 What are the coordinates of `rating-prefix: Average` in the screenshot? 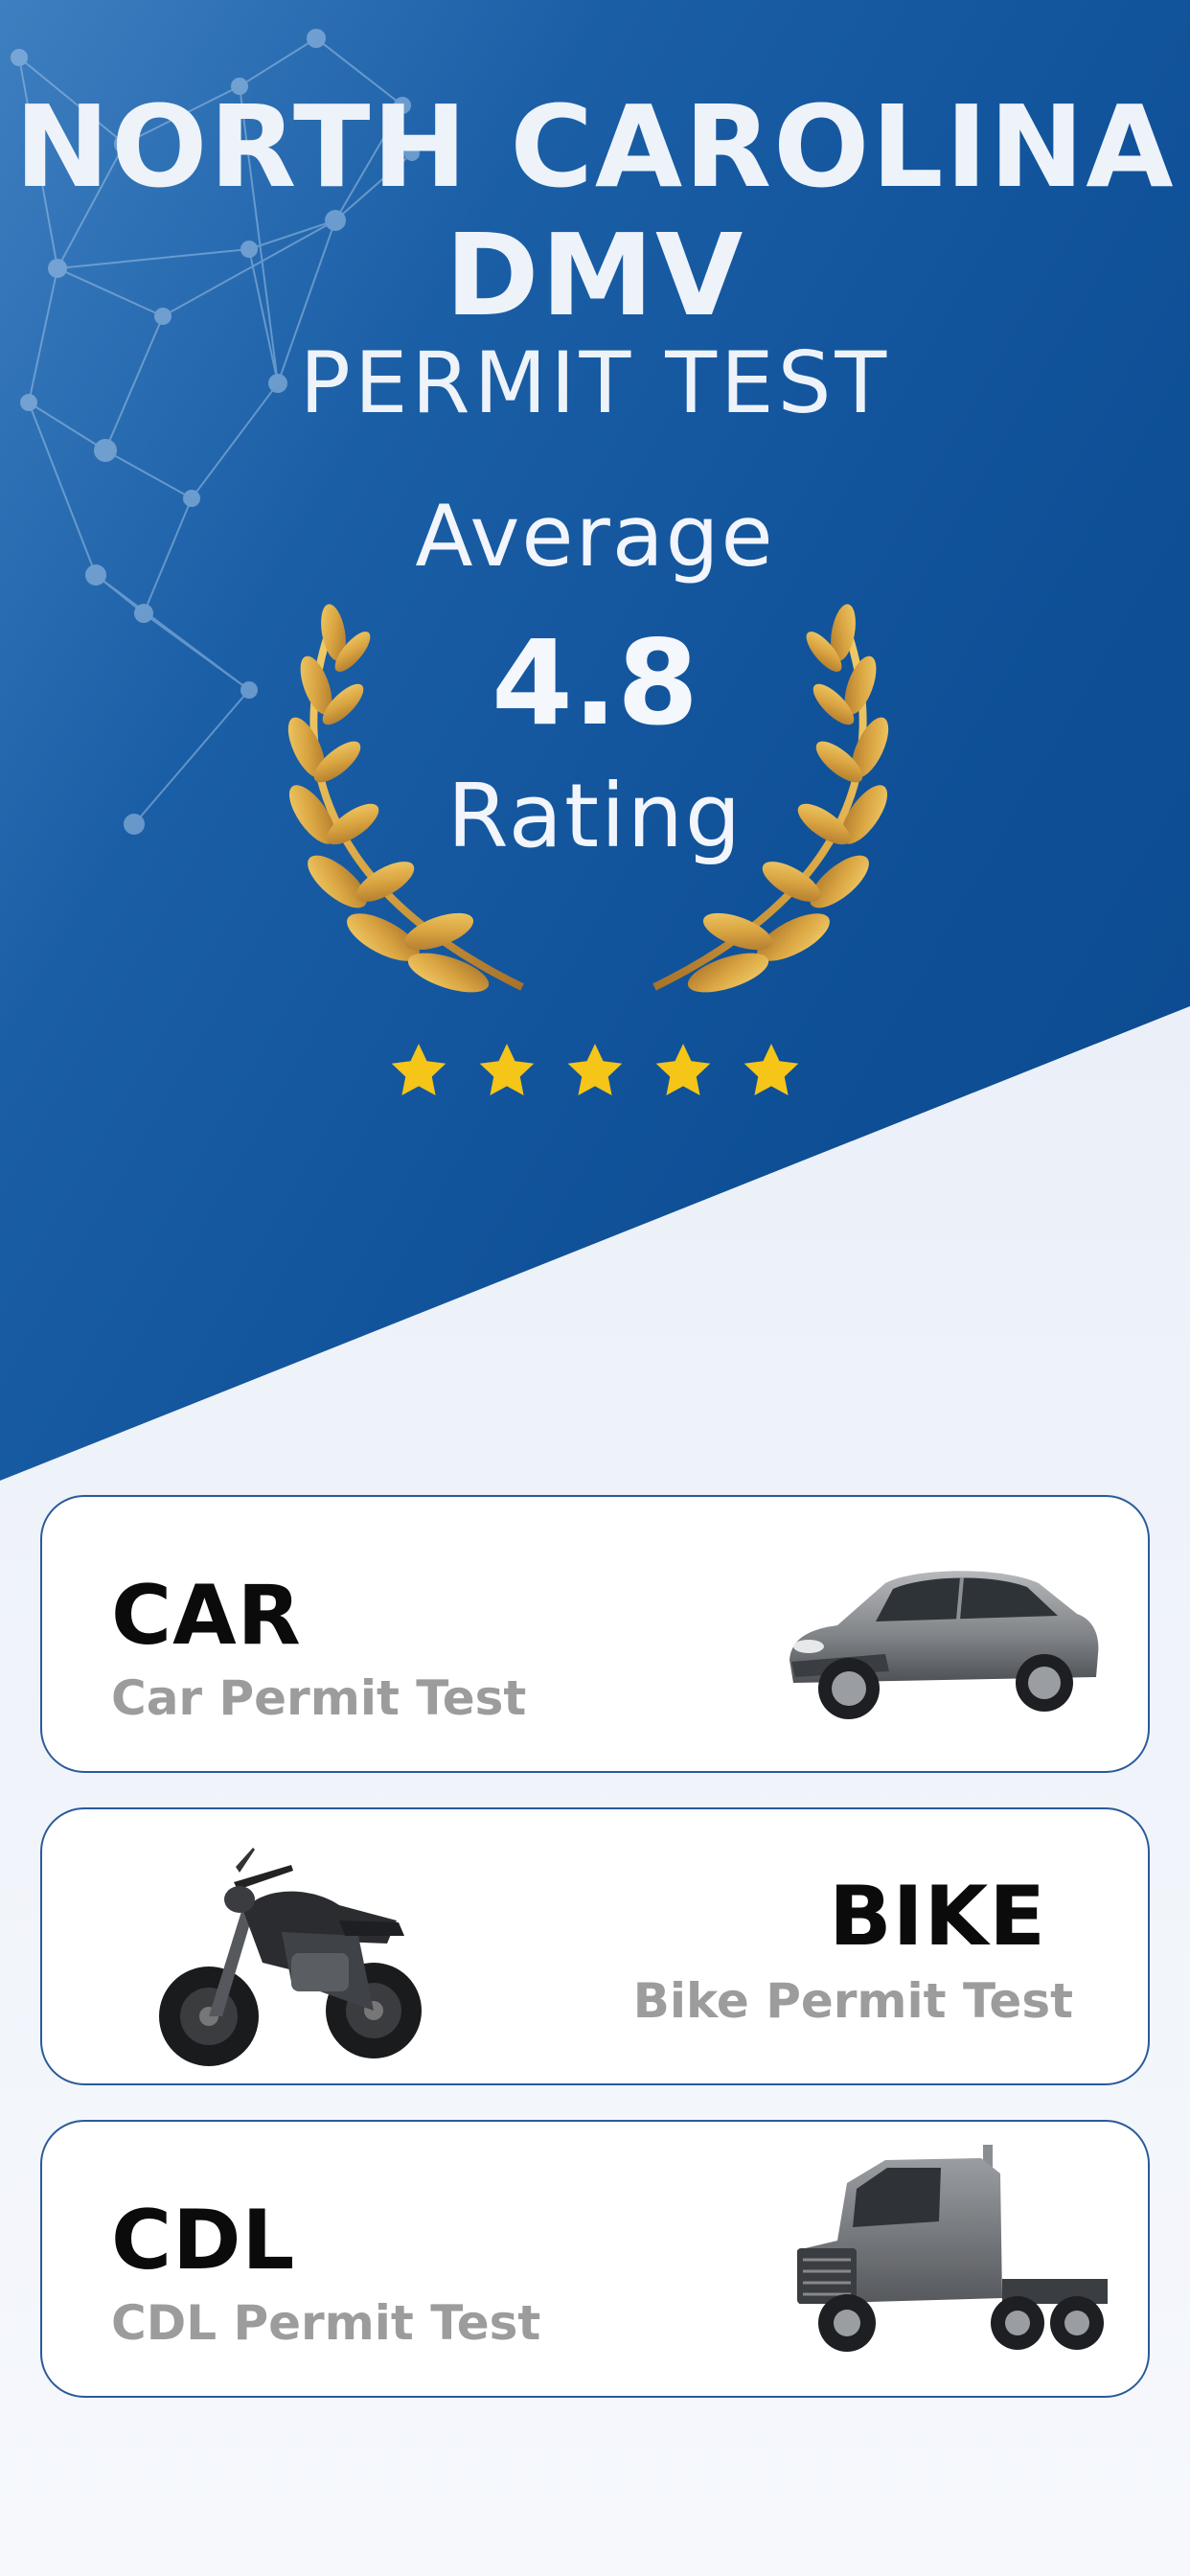 It's located at (595, 536).